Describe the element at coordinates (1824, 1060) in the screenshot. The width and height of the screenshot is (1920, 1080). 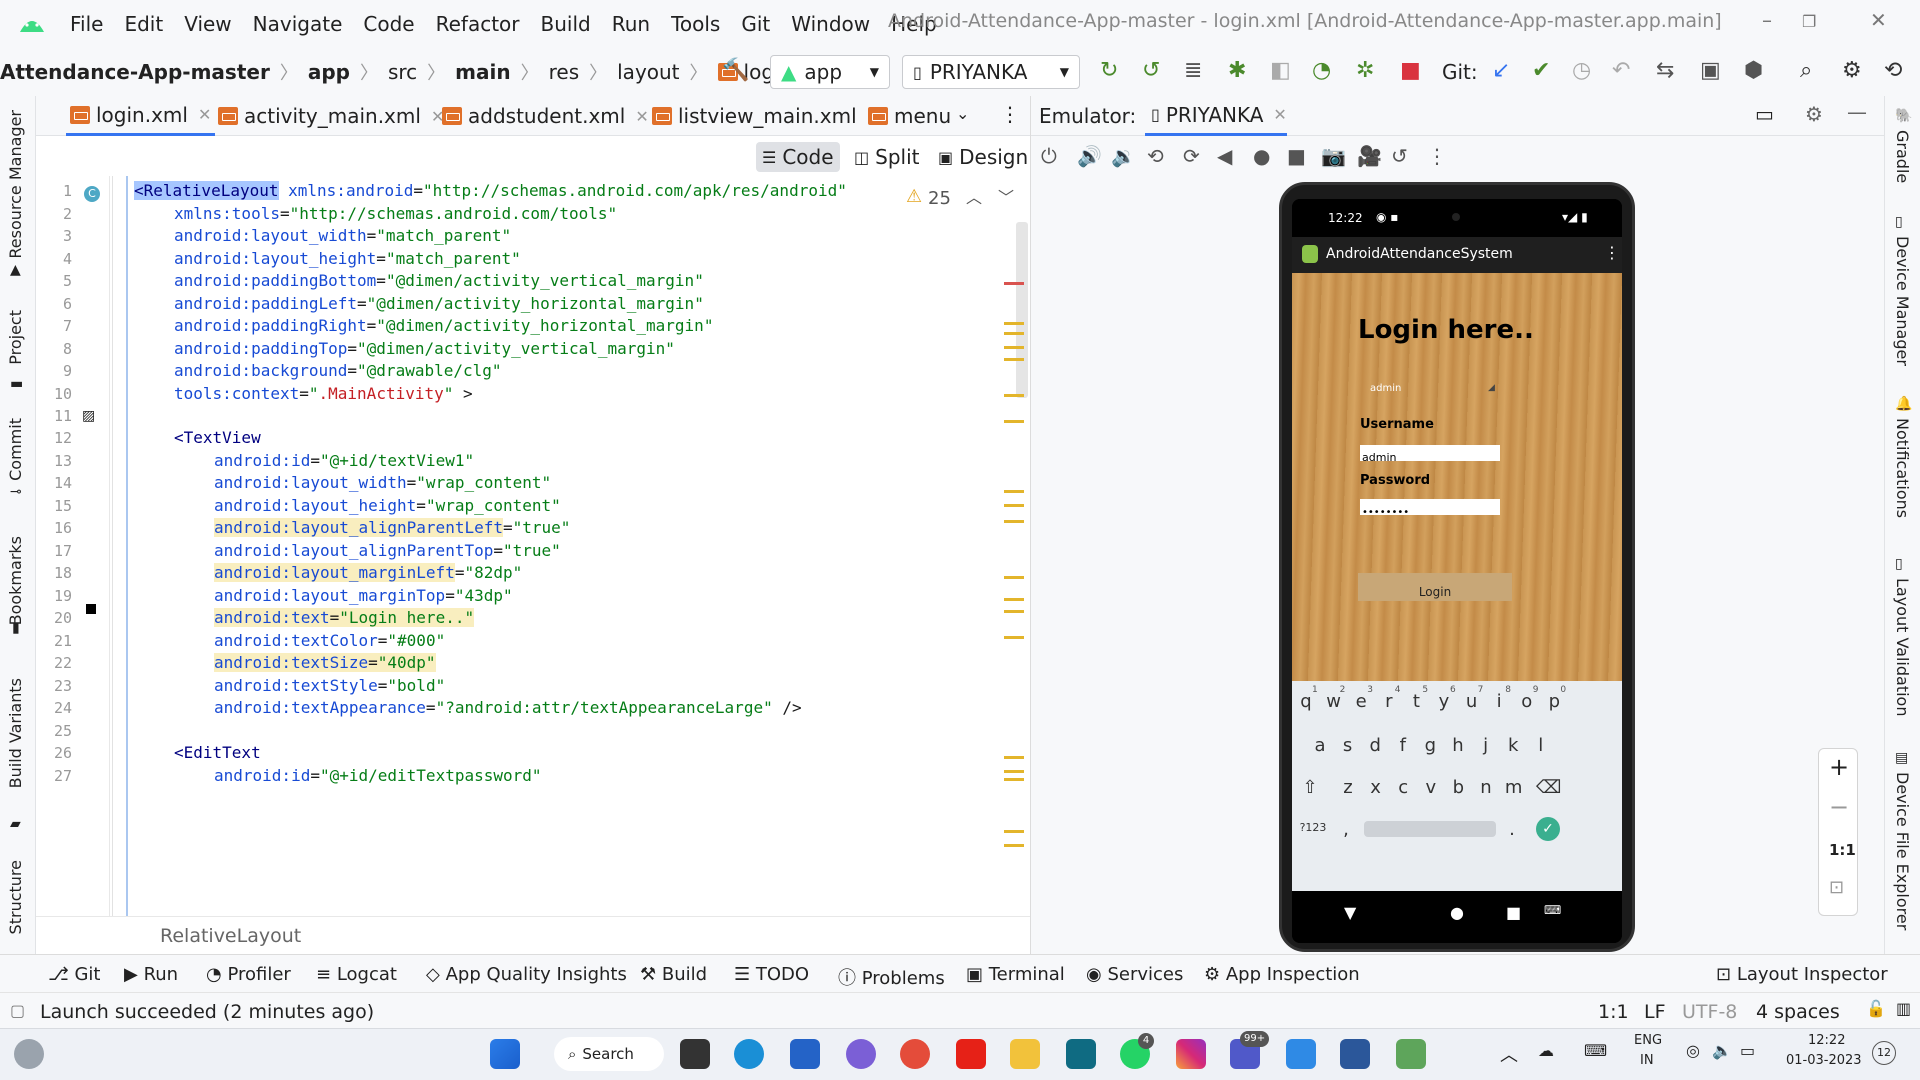
I see `clock-date: 01-03-2023` at that location.